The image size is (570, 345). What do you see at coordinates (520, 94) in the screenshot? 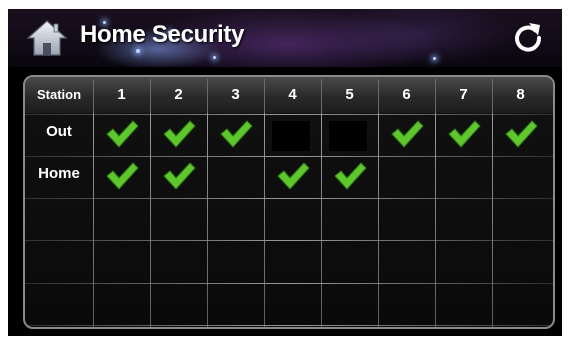
I see `station-header-8: 8` at bounding box center [520, 94].